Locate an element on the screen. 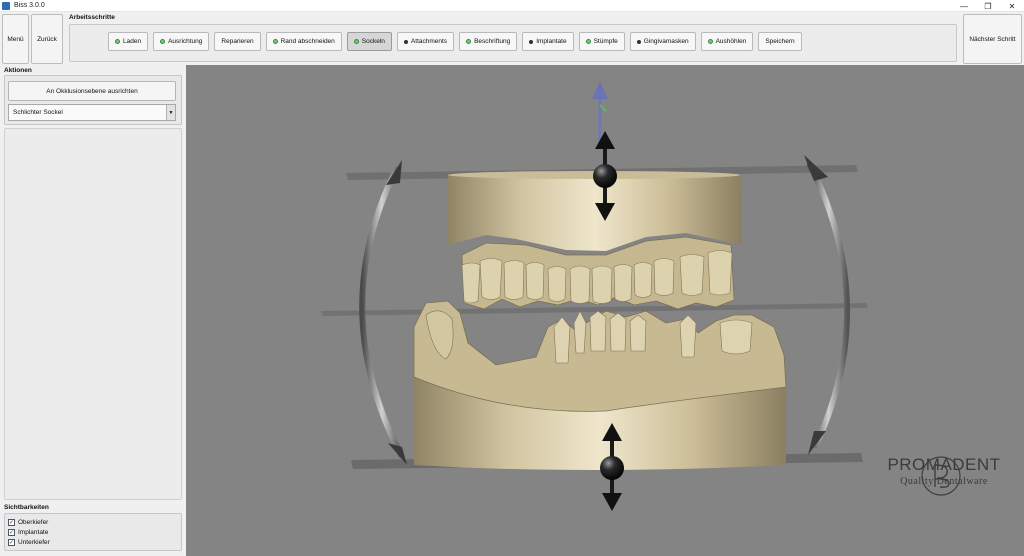  step-ausrichtung-button: Ausrichtung is located at coordinates (181, 41).